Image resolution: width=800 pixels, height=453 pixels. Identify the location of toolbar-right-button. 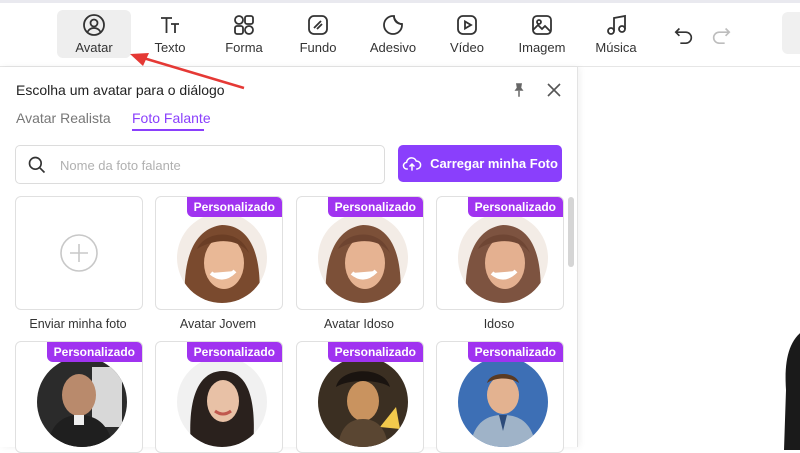
(791, 33).